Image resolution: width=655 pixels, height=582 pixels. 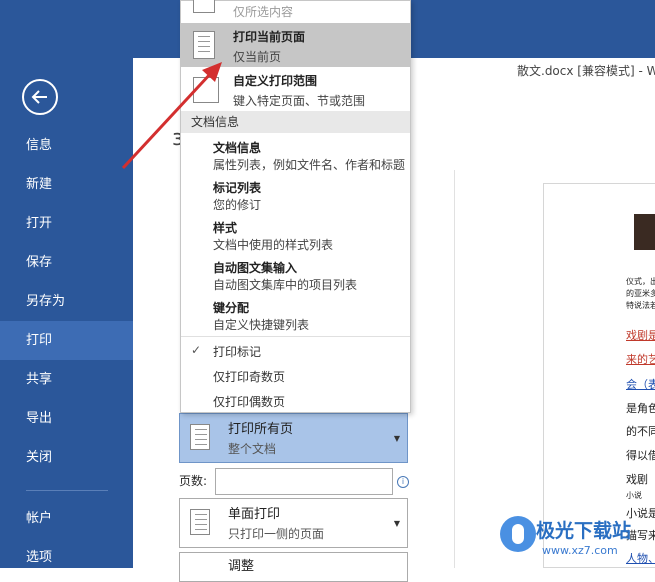 I want to click on annotation-arrow, so click(x=167, y=120).